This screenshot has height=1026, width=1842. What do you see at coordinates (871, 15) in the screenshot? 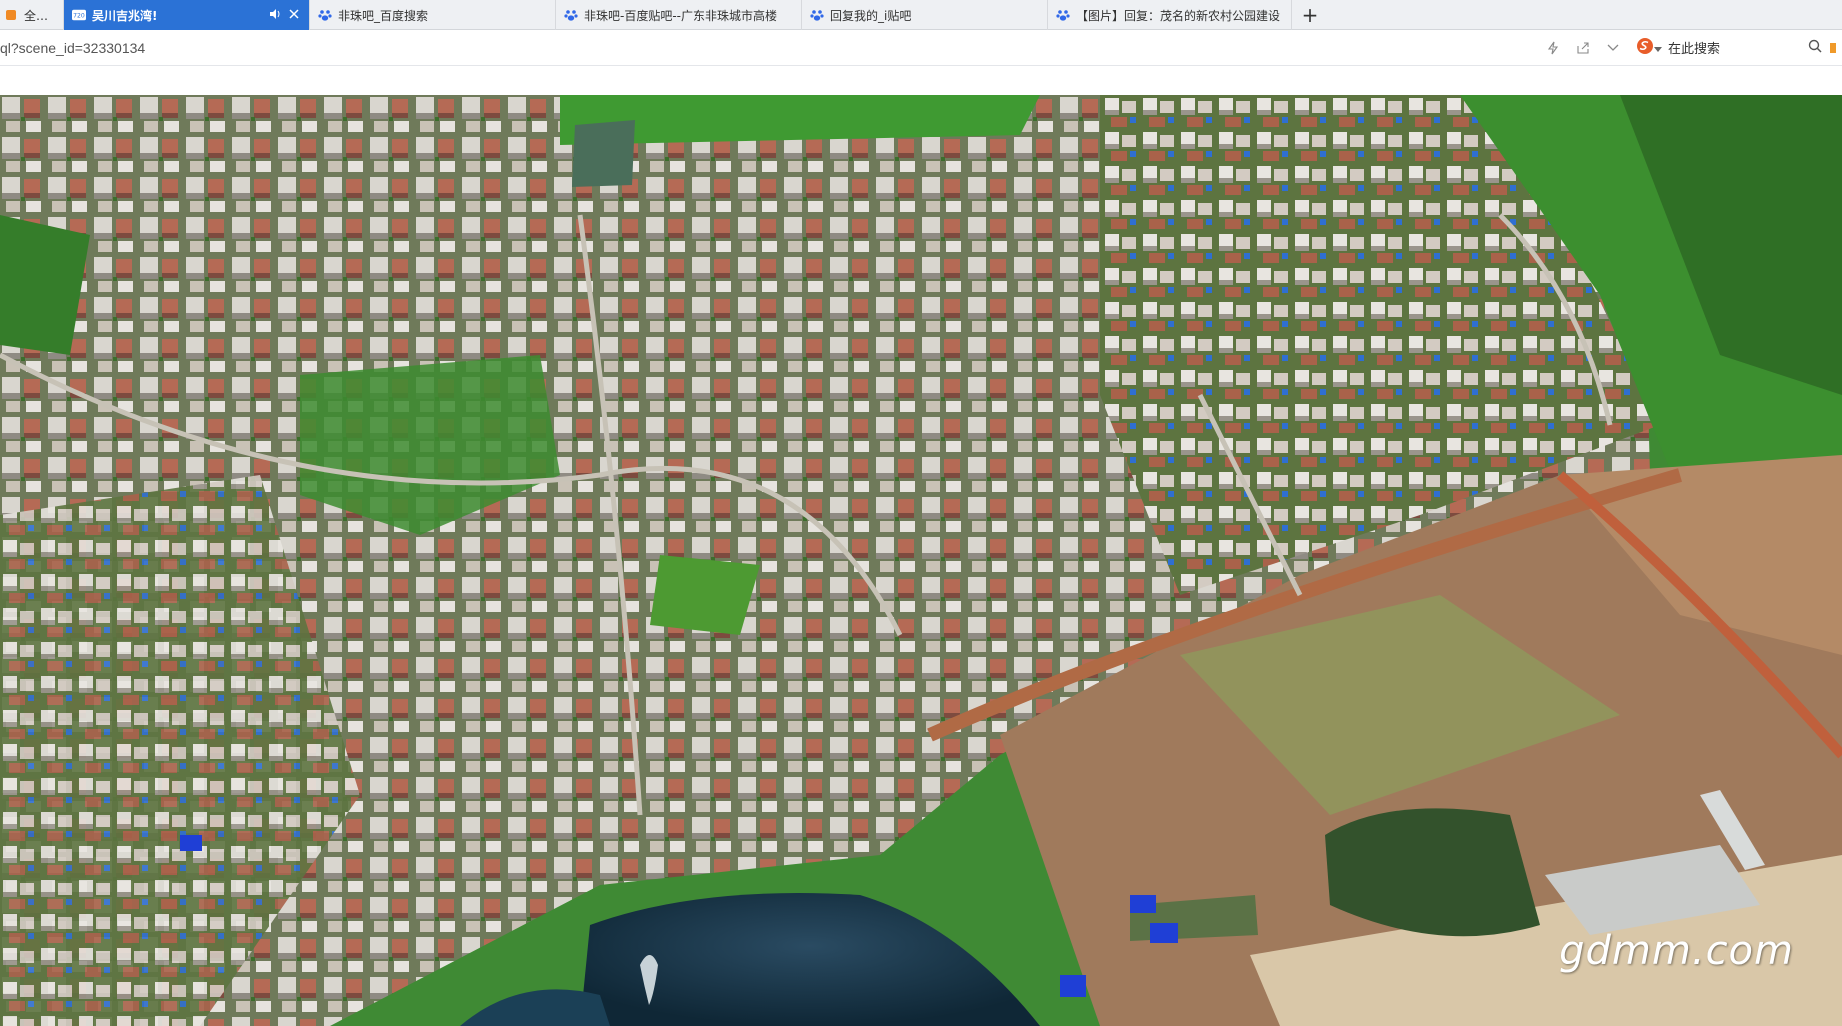
I see `tab-label: 回复我的_i贴吧` at bounding box center [871, 15].